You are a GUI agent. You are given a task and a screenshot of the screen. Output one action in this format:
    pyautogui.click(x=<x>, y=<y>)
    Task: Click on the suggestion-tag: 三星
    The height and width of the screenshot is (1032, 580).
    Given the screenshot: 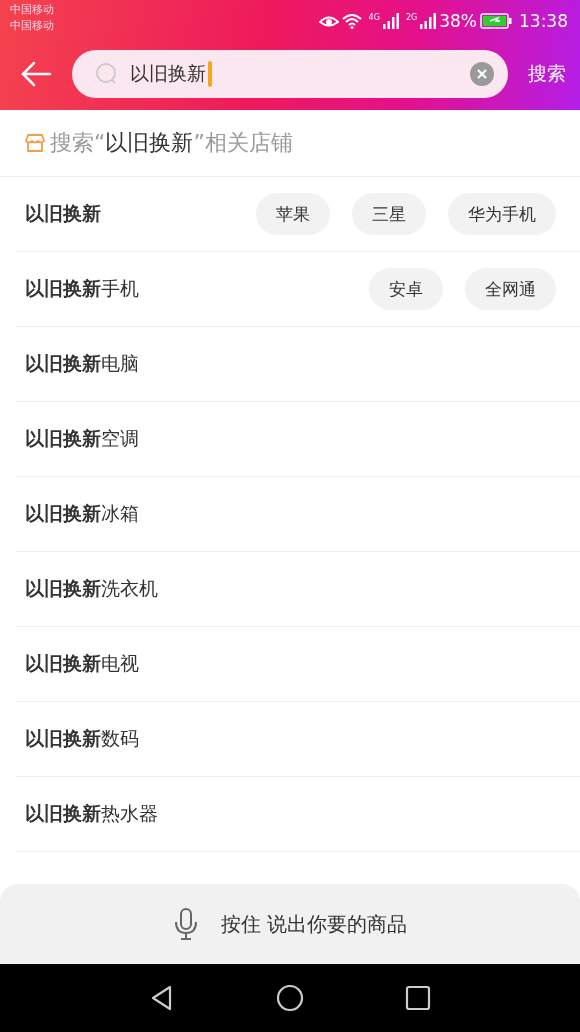 What is the action you would take?
    pyautogui.click(x=389, y=214)
    